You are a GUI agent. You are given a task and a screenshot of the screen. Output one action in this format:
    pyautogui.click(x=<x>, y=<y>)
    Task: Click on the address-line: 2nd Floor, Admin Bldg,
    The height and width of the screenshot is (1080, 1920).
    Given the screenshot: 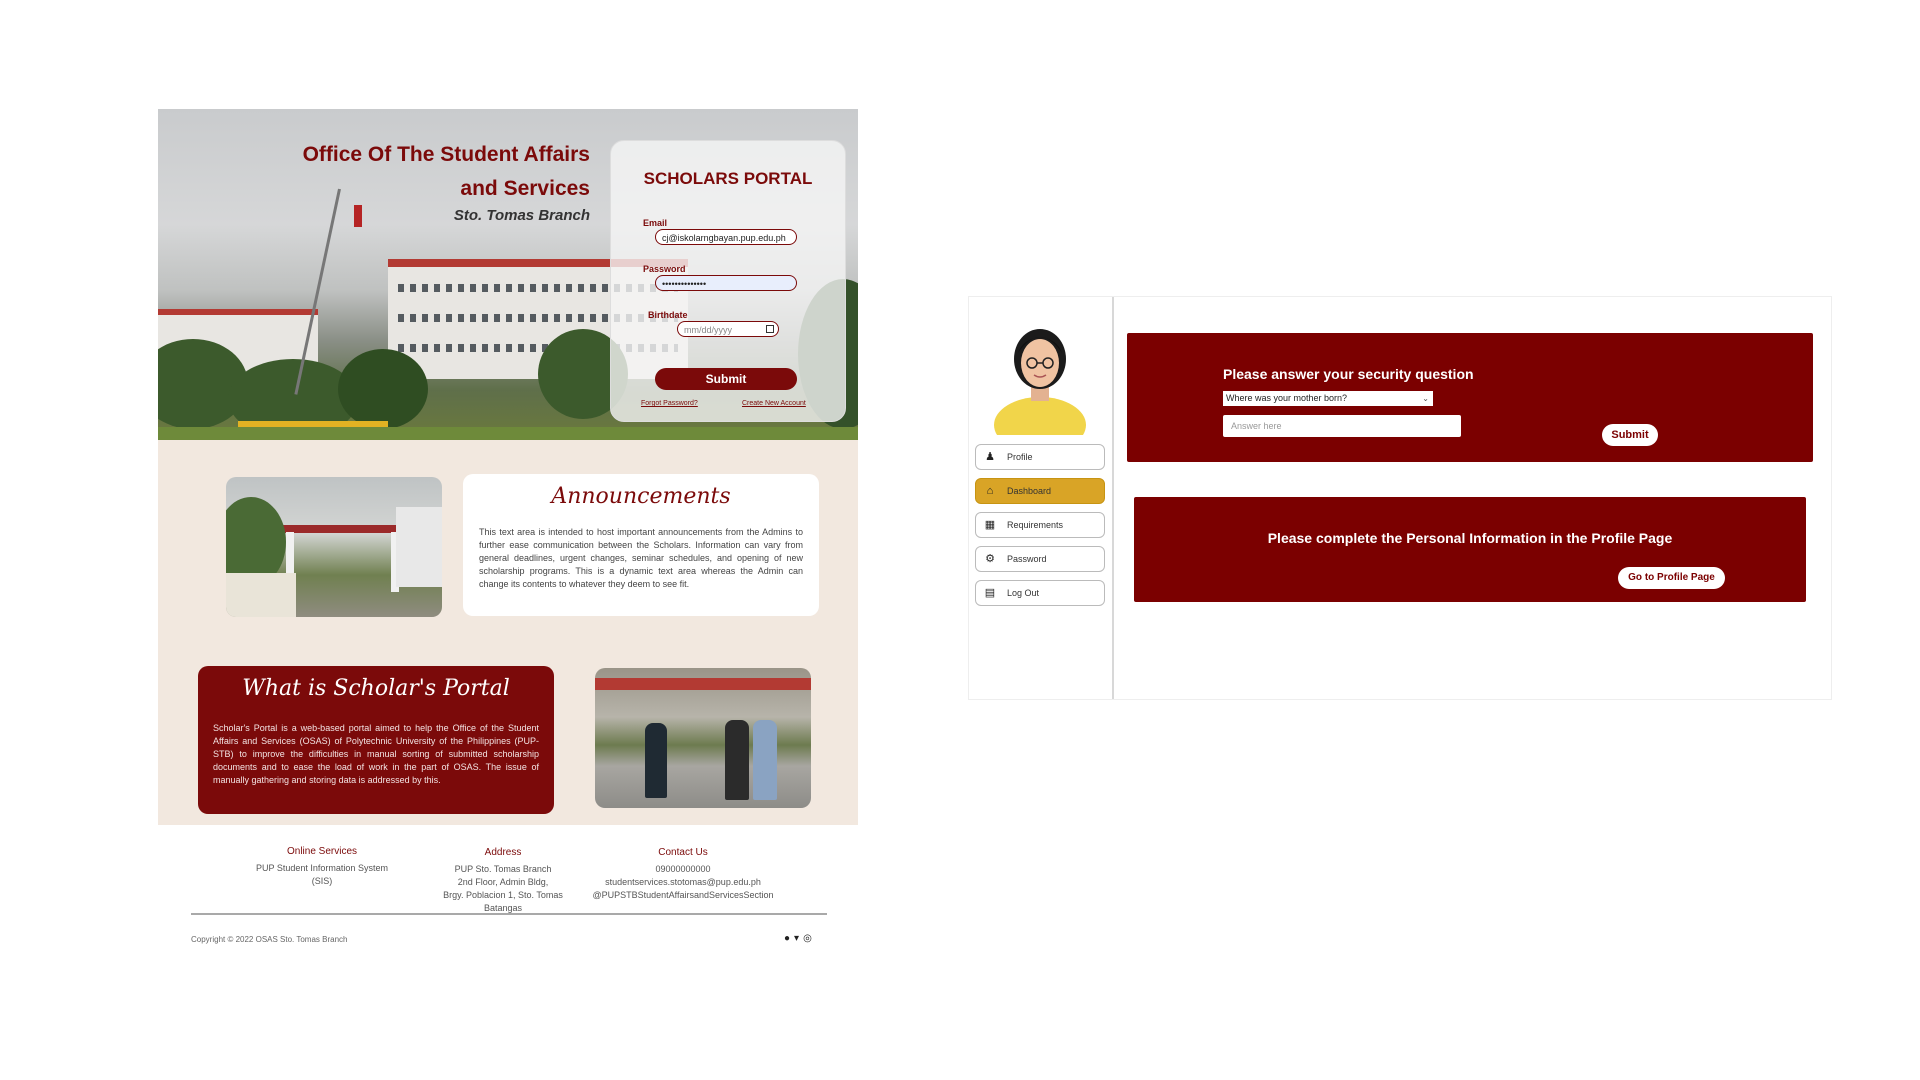 What is the action you would take?
    pyautogui.click(x=503, y=882)
    